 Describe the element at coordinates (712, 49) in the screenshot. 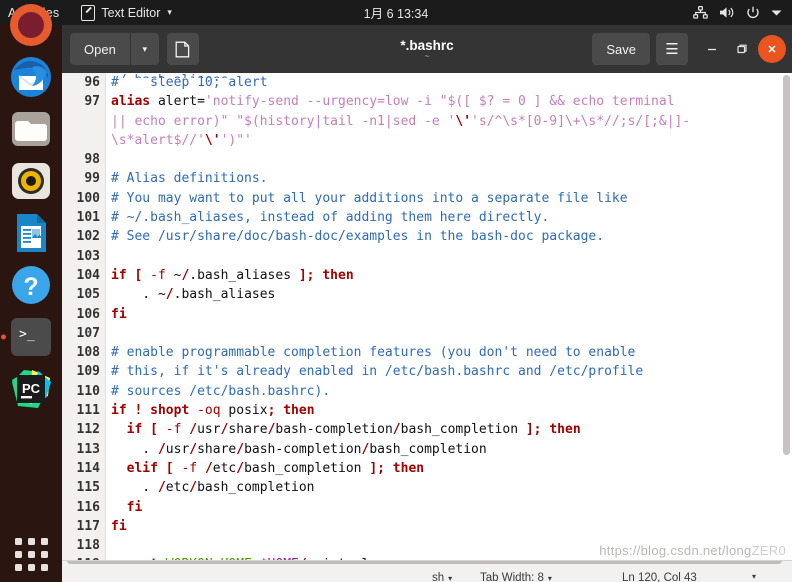

I see `minimize-button` at that location.